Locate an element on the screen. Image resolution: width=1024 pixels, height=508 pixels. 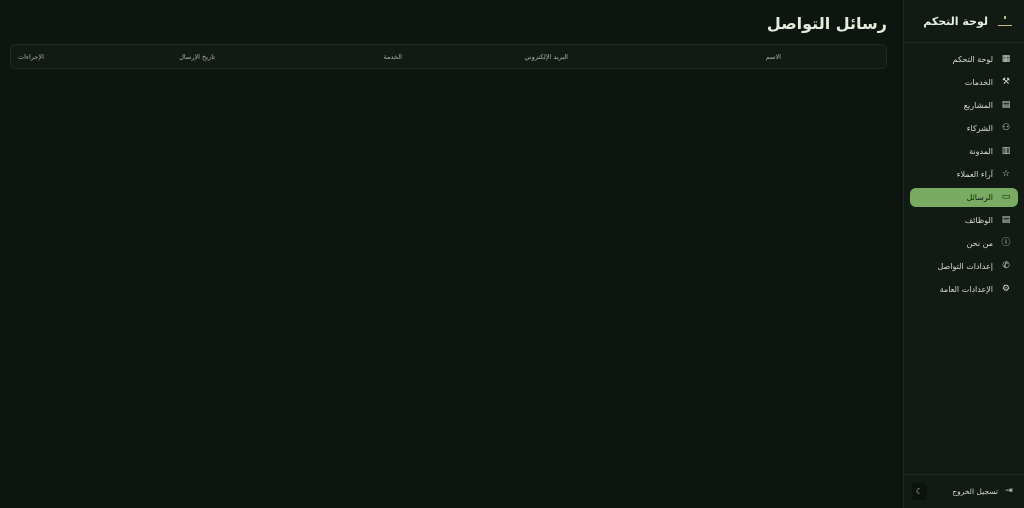
sidebar-item-8: ⓘ من نحن is located at coordinates (964, 243).